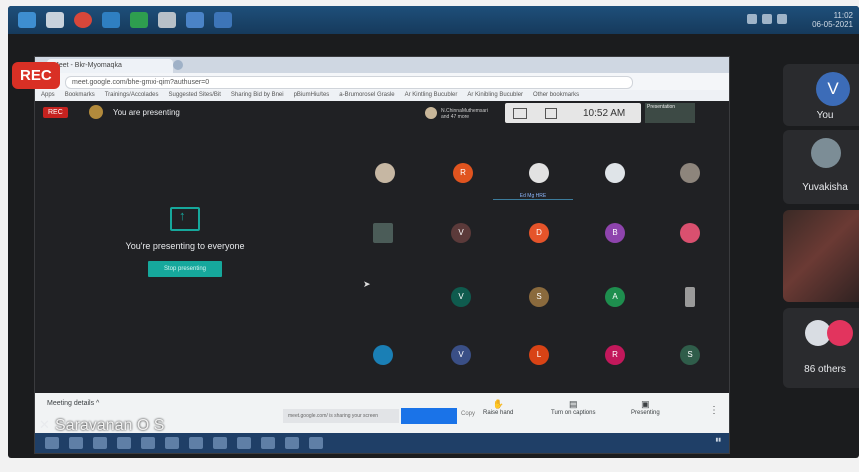 This screenshot has width=859, height=472. Describe the element at coordinates (36, 75) in the screenshot. I see `rec-badge: REC` at that location.